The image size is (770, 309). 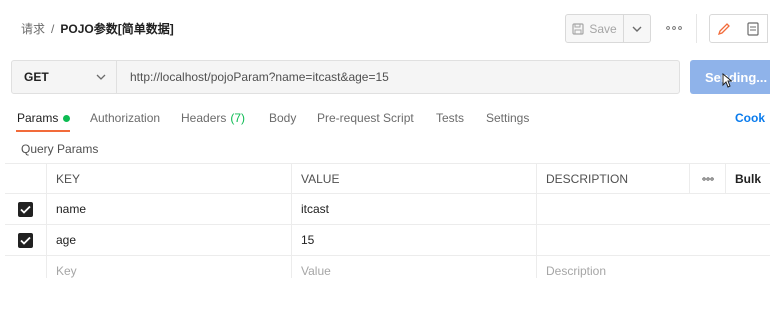 I want to click on edit-icon, so click(x=723, y=28).